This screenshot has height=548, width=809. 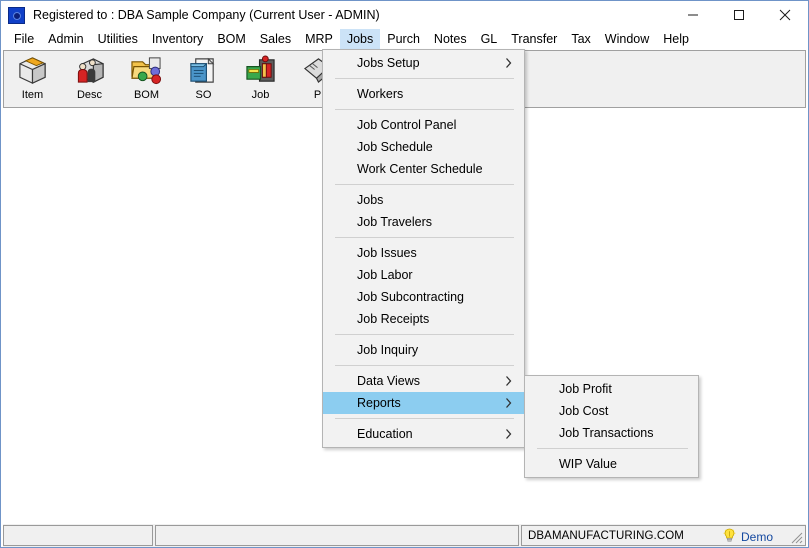 I want to click on menubar-item-jobs: Jobs, so click(x=360, y=39).